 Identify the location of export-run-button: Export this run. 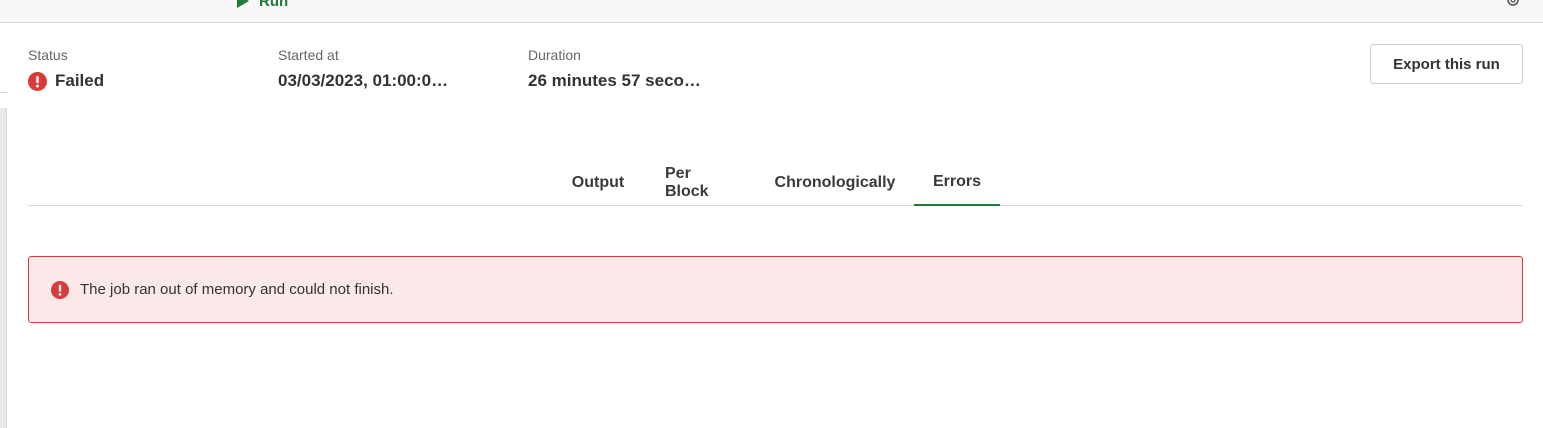
(1446, 64).